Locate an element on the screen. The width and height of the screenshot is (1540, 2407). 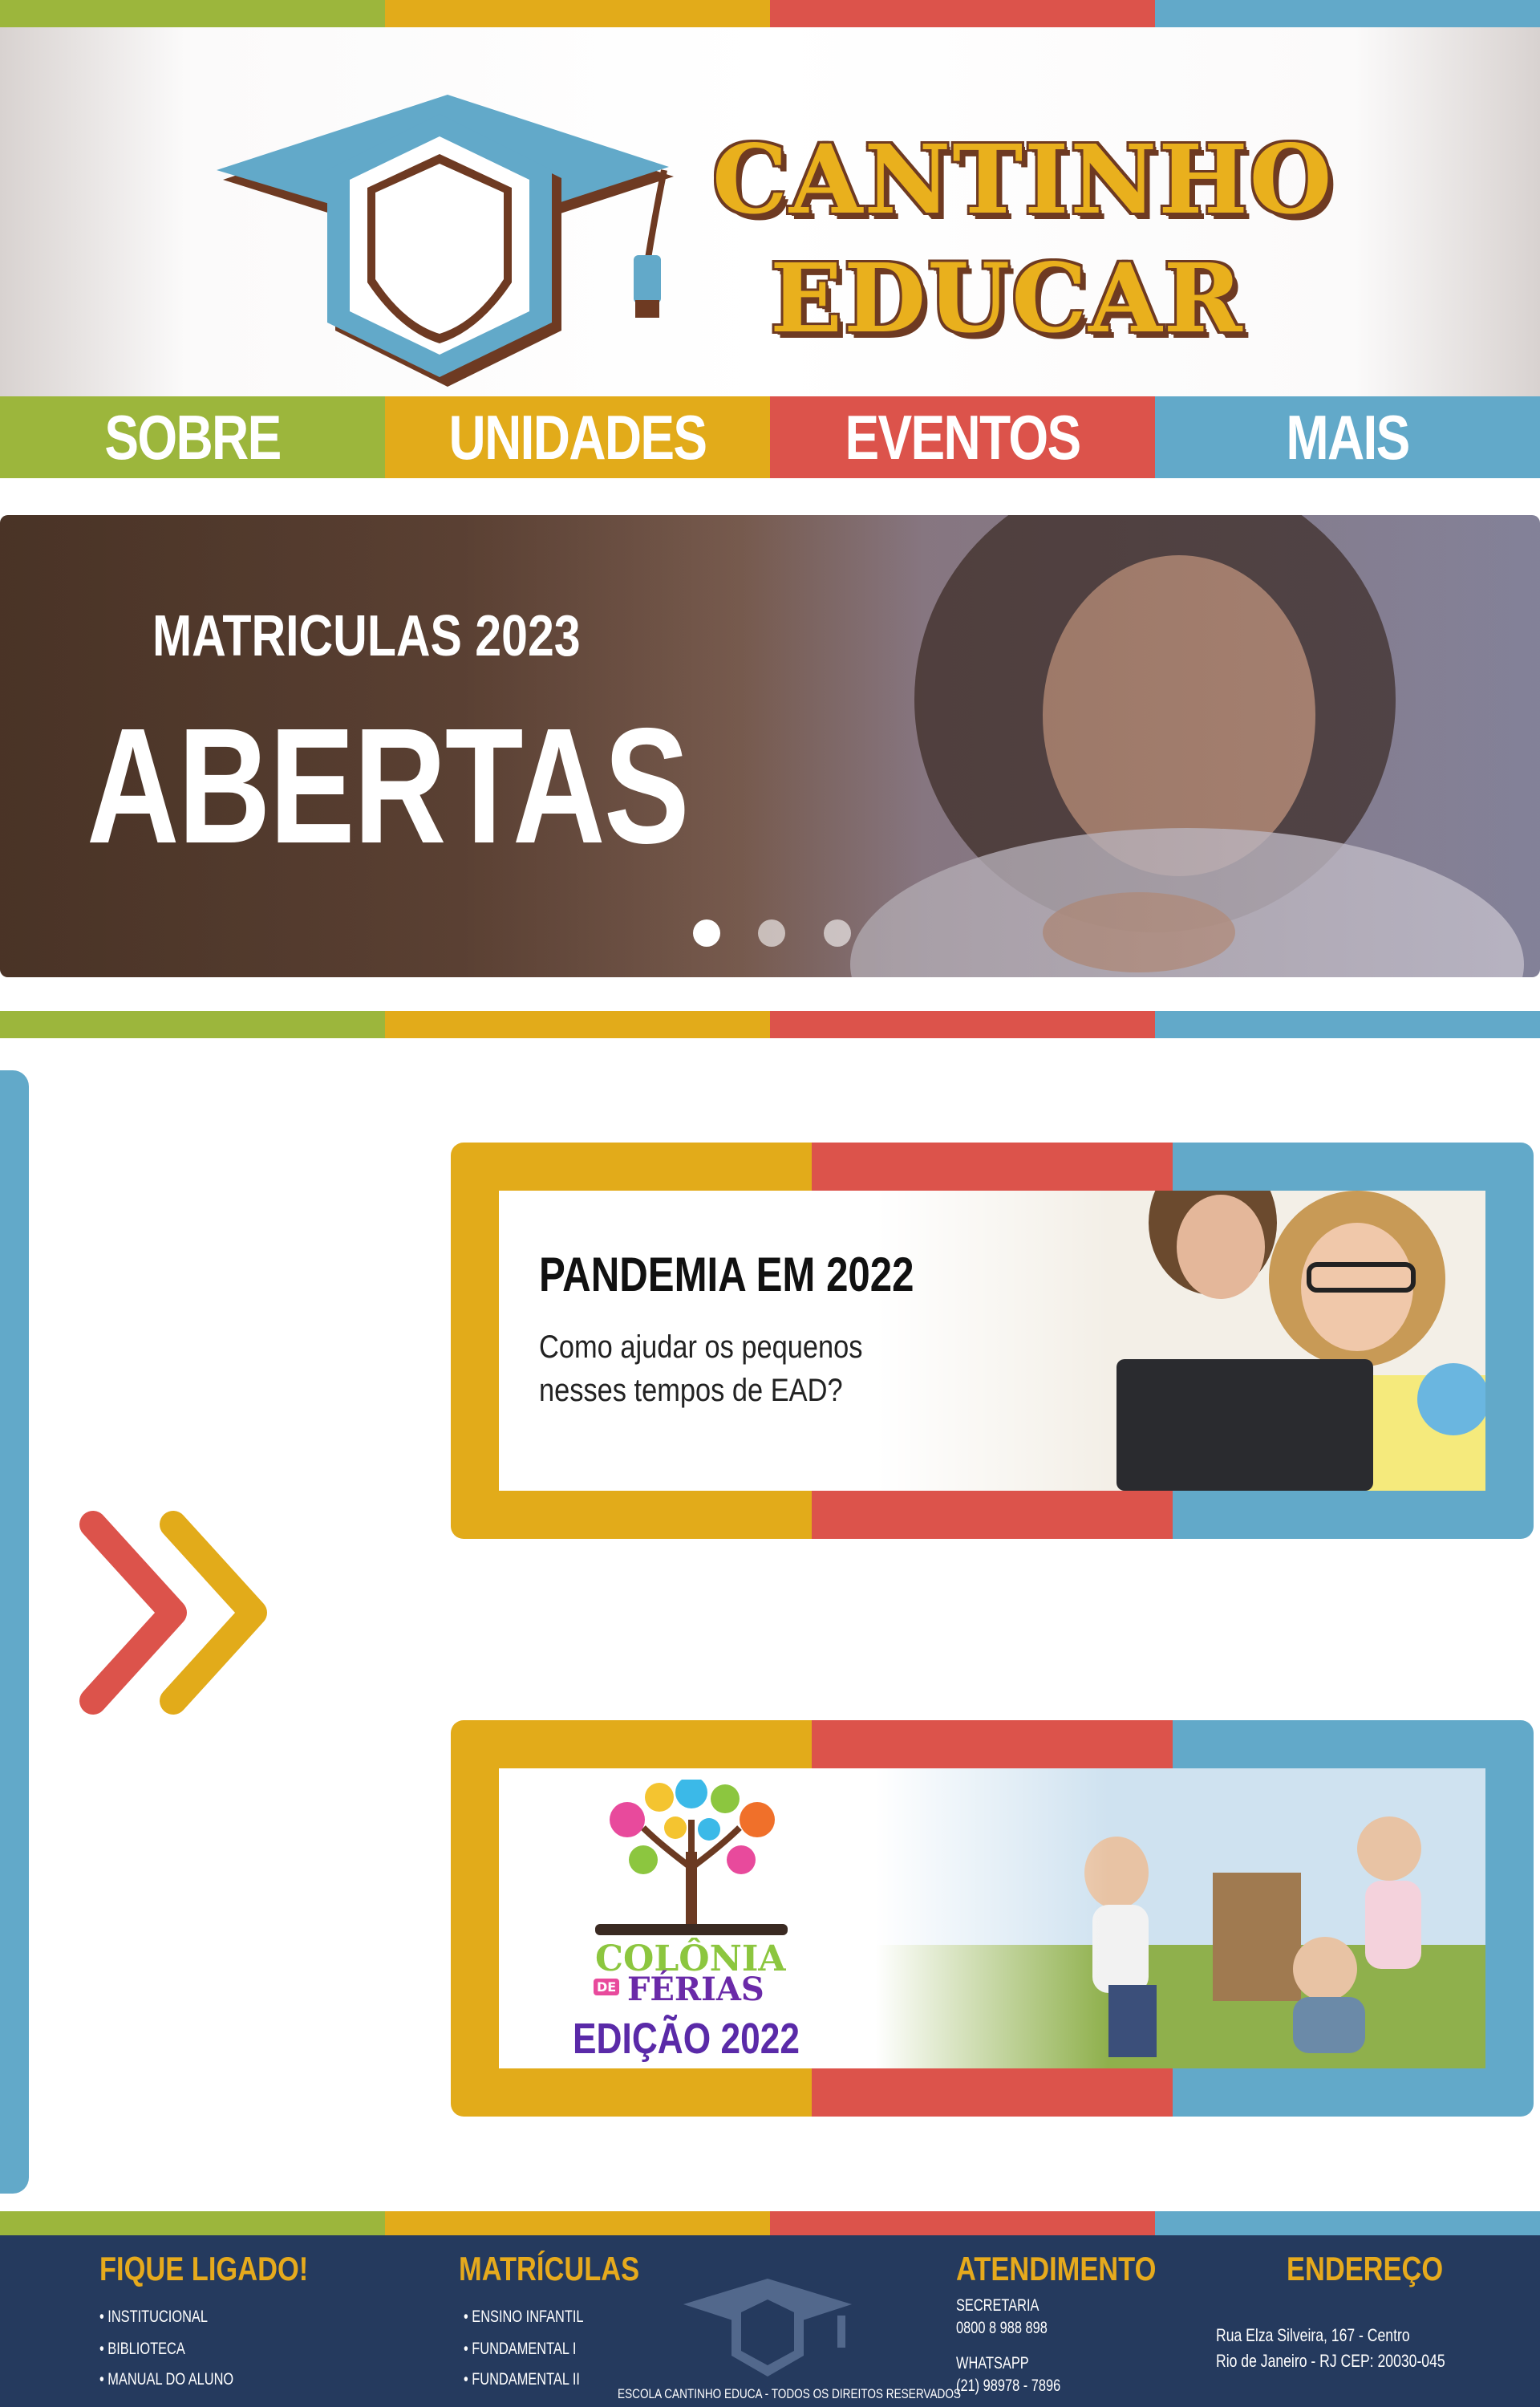
footer-link-manual: • MANUAL DO ALUNO is located at coordinates (166, 2380).